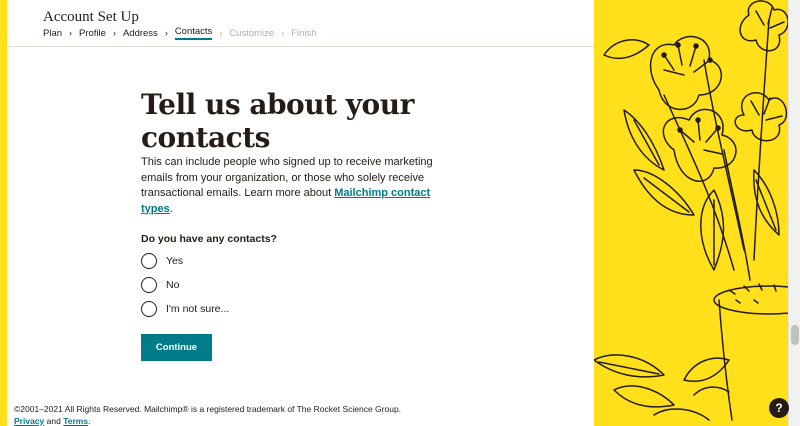  I want to click on breadcrumb-finish: Finish, so click(304, 33).